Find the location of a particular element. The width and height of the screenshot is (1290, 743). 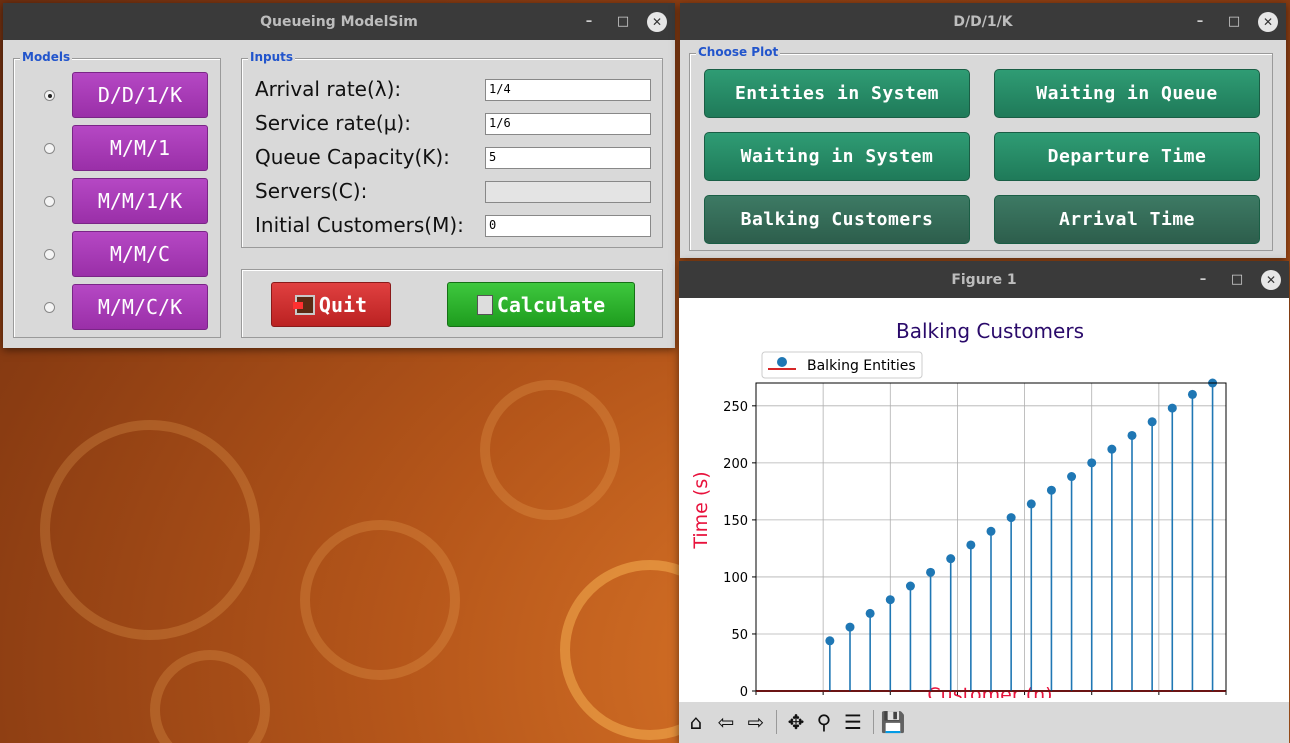

queue-capacity-label: Queue Capacity(K): is located at coordinates (352, 157).